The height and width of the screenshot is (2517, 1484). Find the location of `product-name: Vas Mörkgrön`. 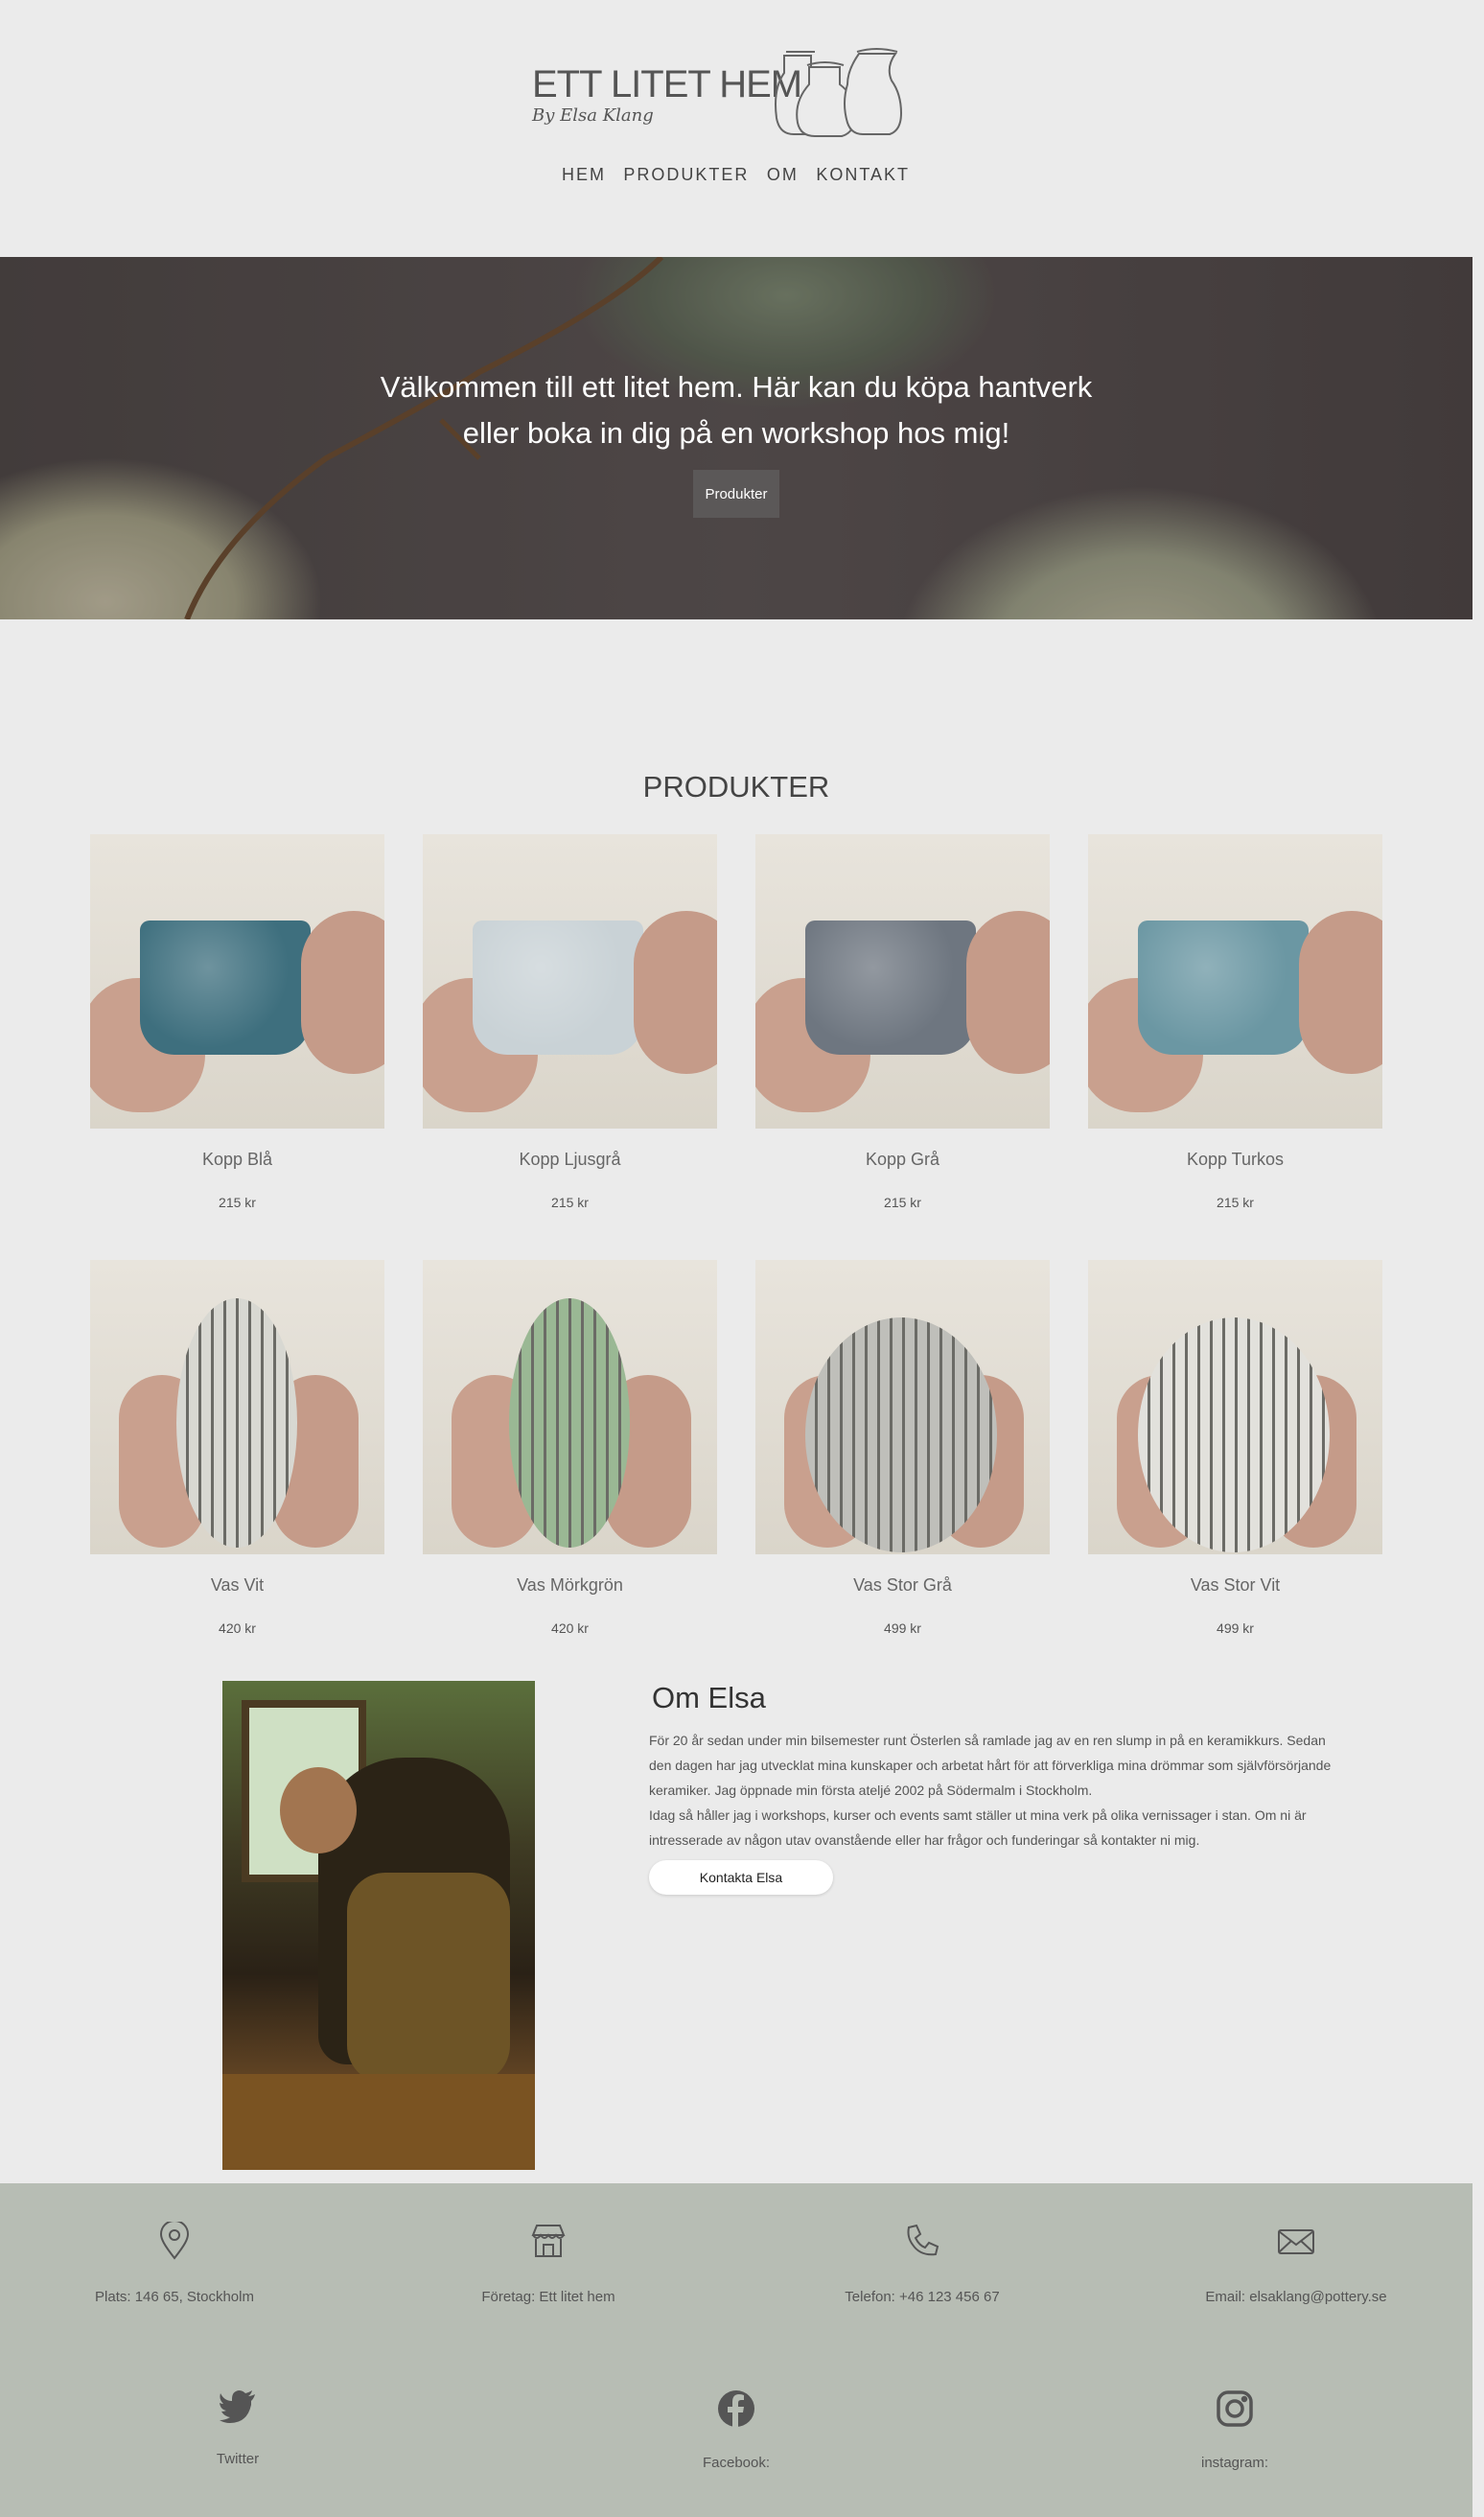

product-name: Vas Mörkgrön is located at coordinates (570, 1585).